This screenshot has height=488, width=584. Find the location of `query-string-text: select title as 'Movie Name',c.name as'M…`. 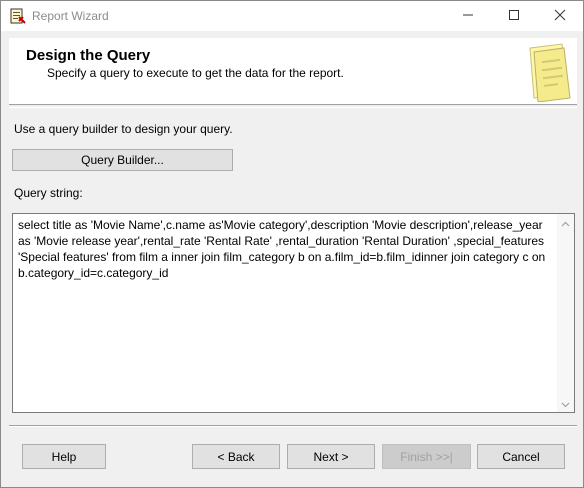

query-string-text: select title as 'Movie Name',c.name as'M… is located at coordinates (286, 249).